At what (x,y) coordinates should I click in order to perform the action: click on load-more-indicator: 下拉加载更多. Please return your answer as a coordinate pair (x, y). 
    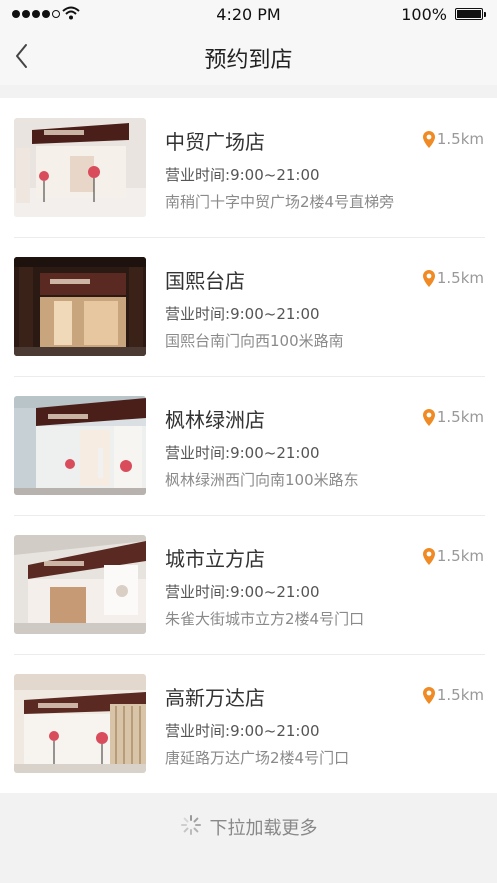
    Looking at the image, I should click on (248, 827).